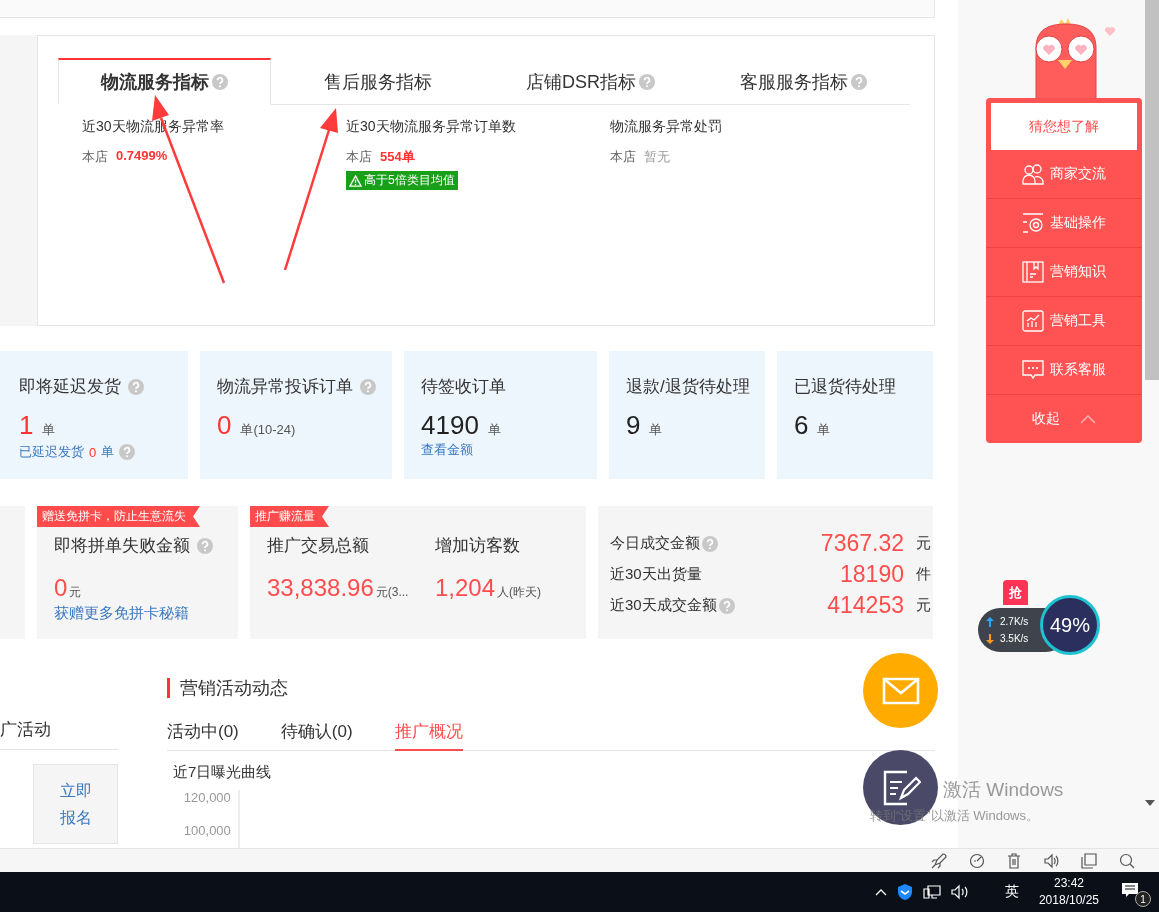  What do you see at coordinates (688, 387) in the screenshot?
I see `card-title: 退款/退货待处理` at bounding box center [688, 387].